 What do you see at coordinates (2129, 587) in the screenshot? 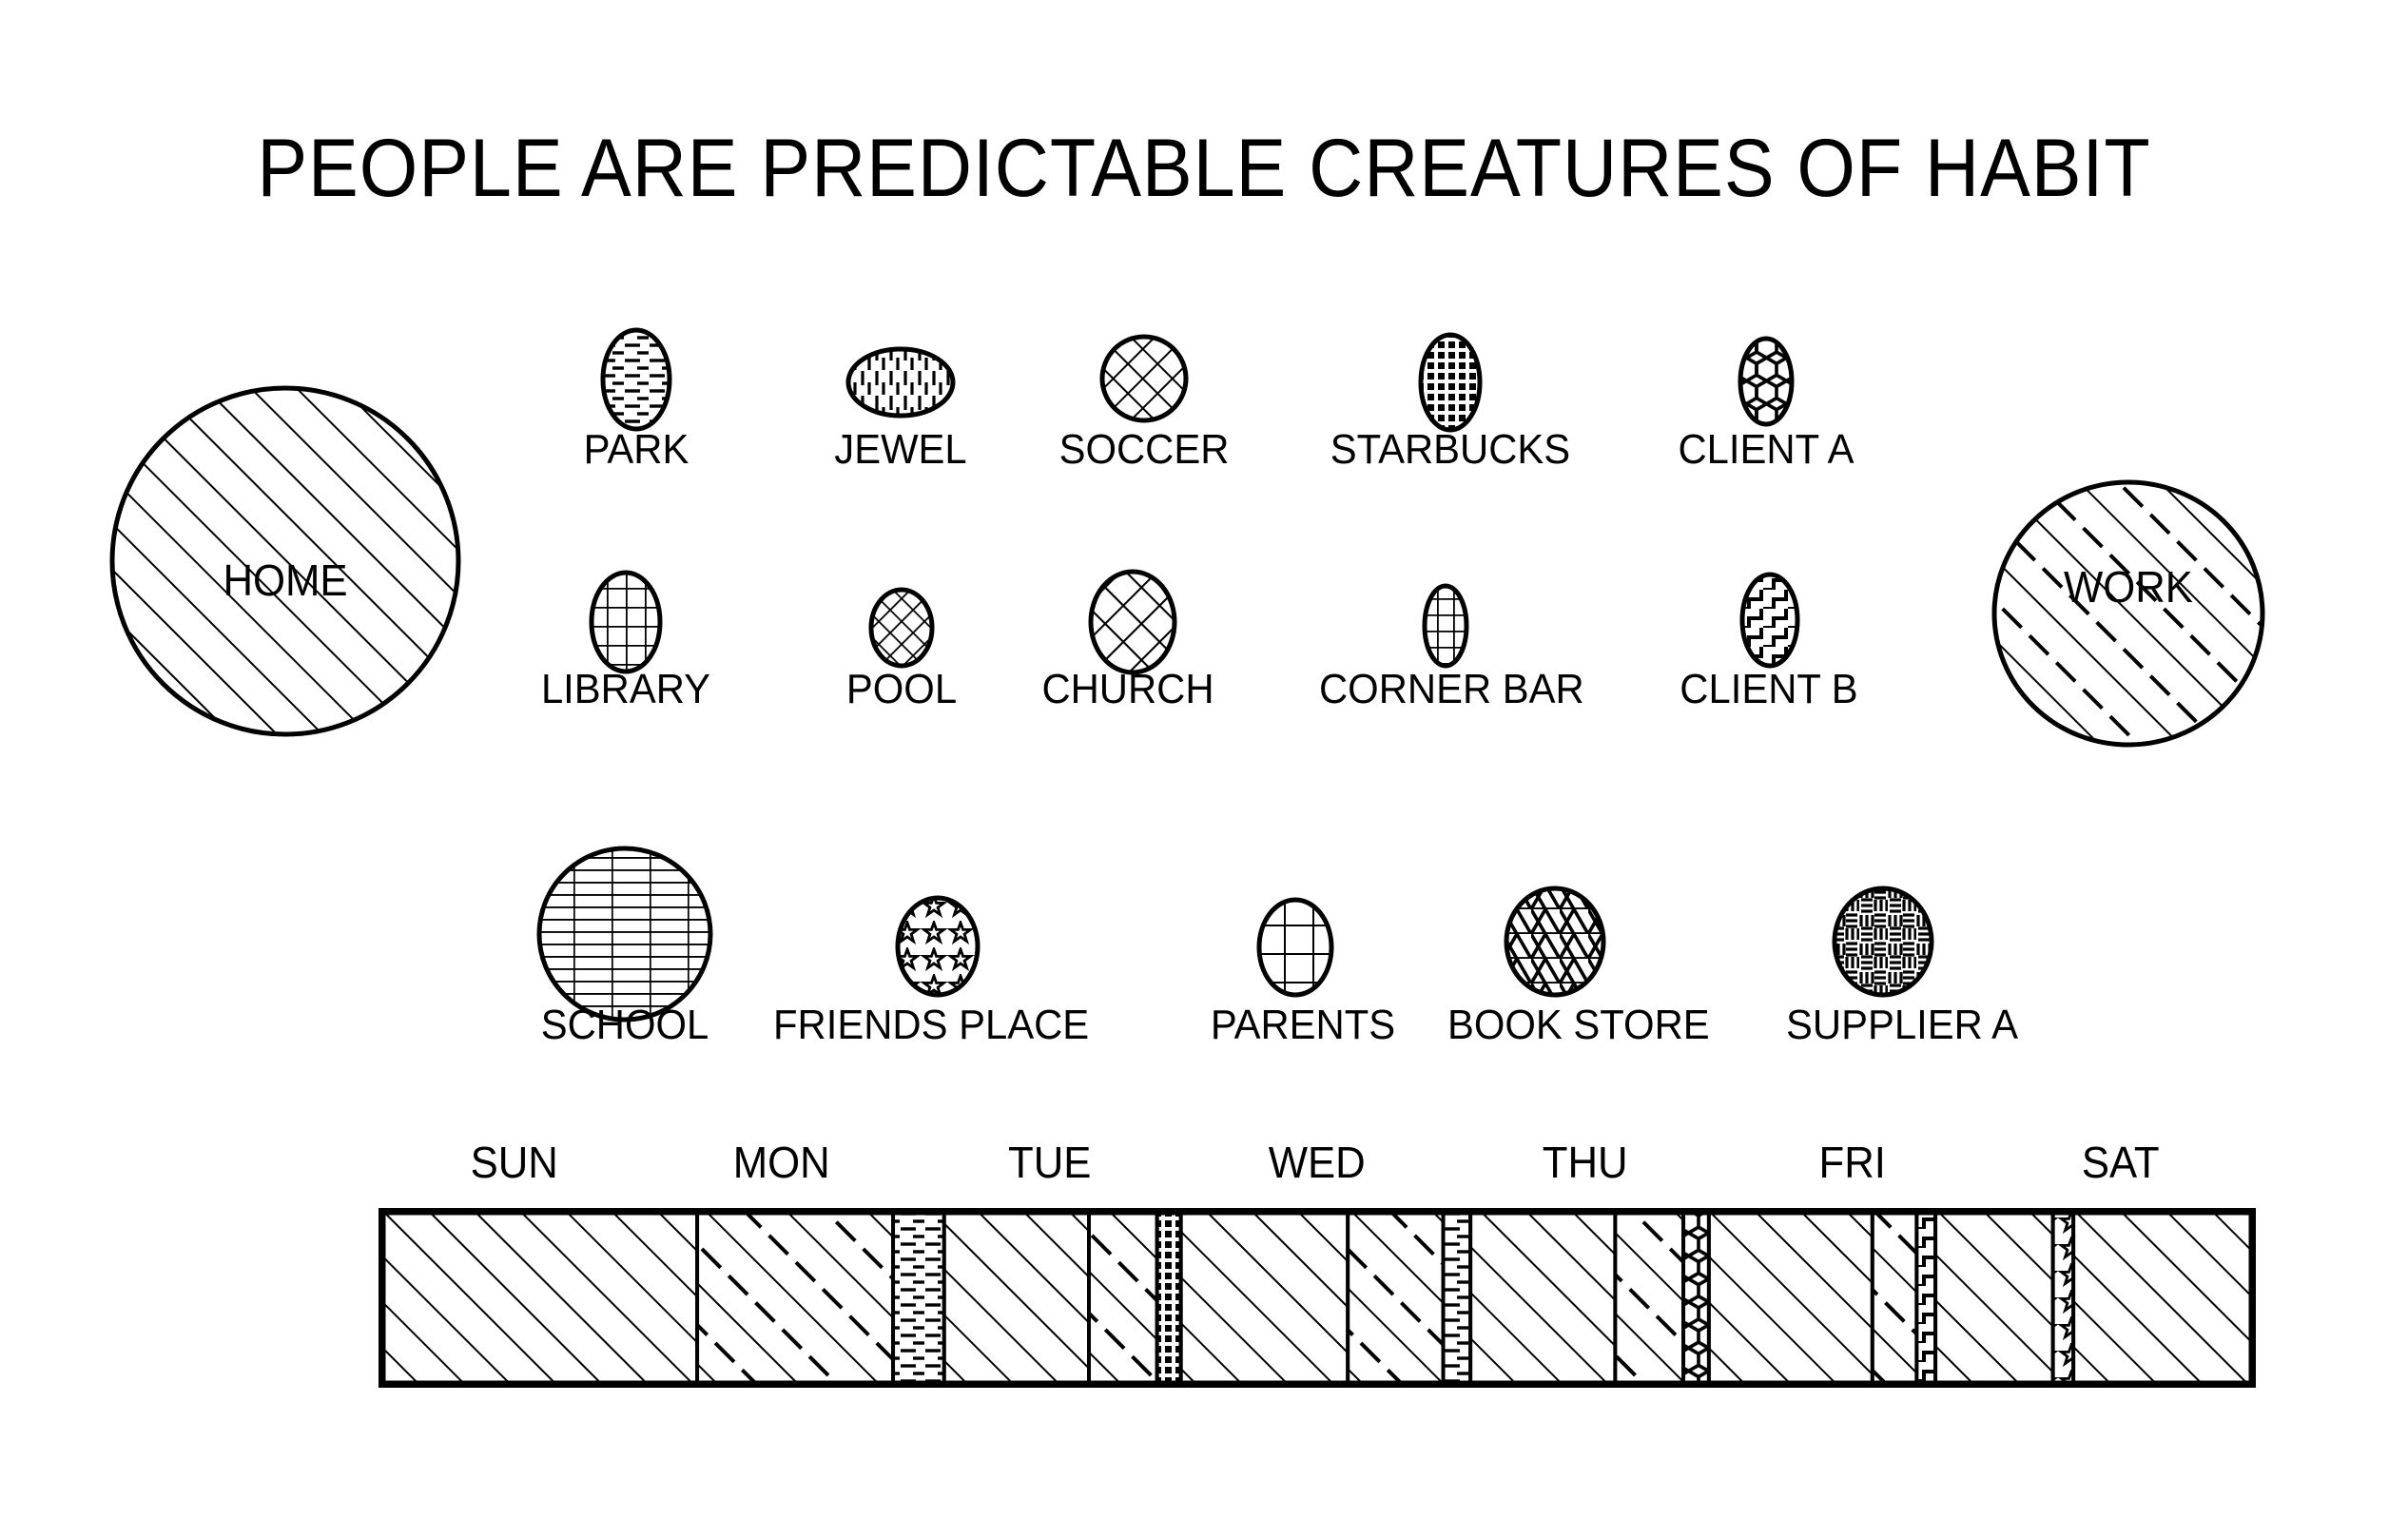
I see `node-work-label: WORK` at bounding box center [2129, 587].